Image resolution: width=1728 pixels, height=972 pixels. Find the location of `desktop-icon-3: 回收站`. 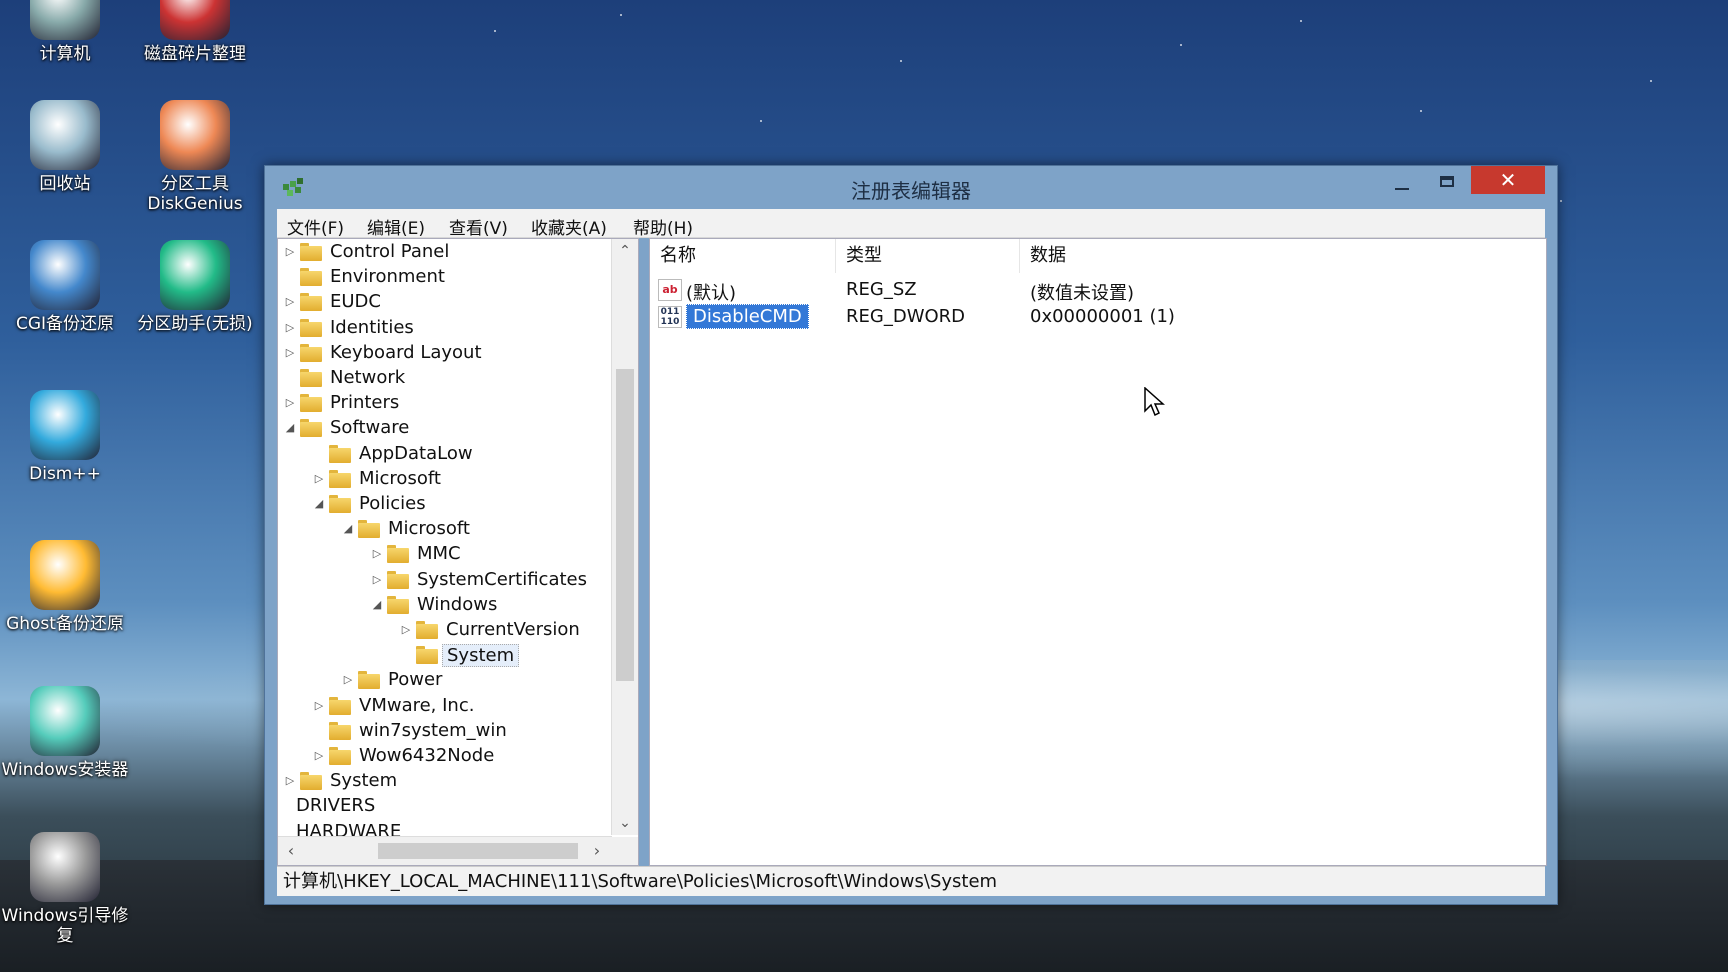

desktop-icon-3: 回收站 is located at coordinates (65, 147).